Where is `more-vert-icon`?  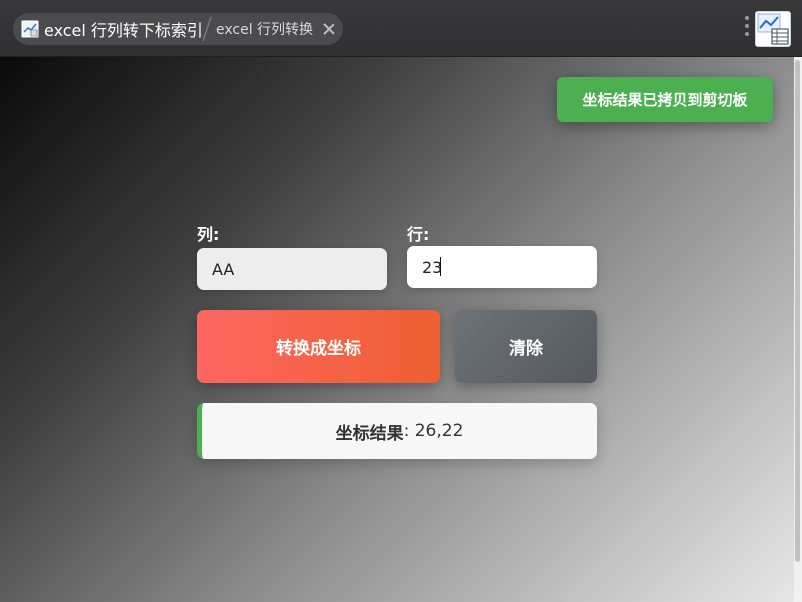
more-vert-icon is located at coordinates (747, 28).